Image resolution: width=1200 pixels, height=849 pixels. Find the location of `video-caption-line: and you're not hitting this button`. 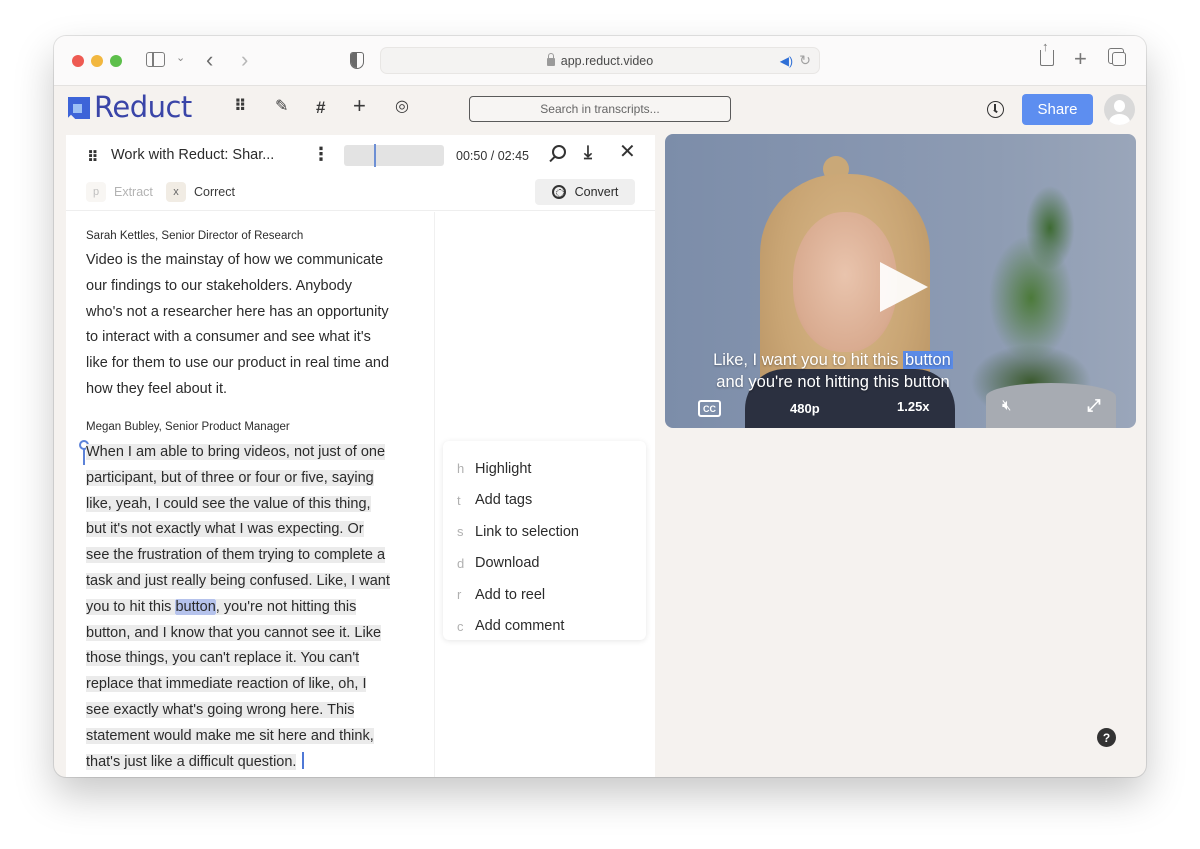

video-caption-line: and you're not hitting this button is located at coordinates (833, 382).